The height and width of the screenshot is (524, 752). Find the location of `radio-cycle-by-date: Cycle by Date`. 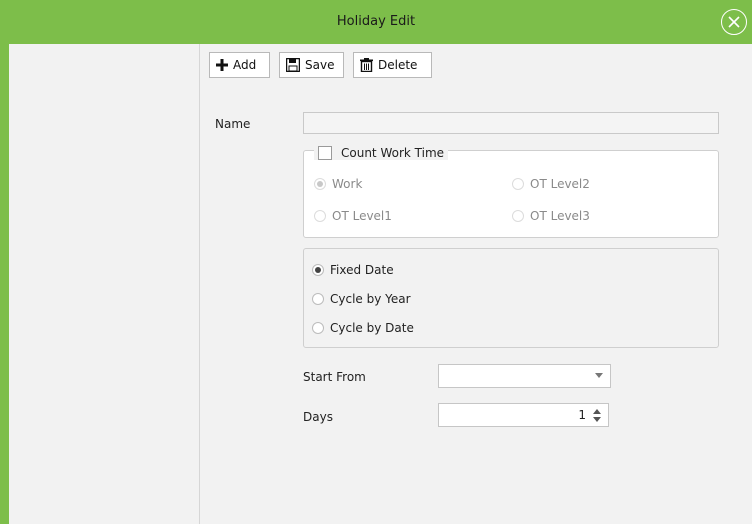

radio-cycle-by-date: Cycle by Date is located at coordinates (363, 328).